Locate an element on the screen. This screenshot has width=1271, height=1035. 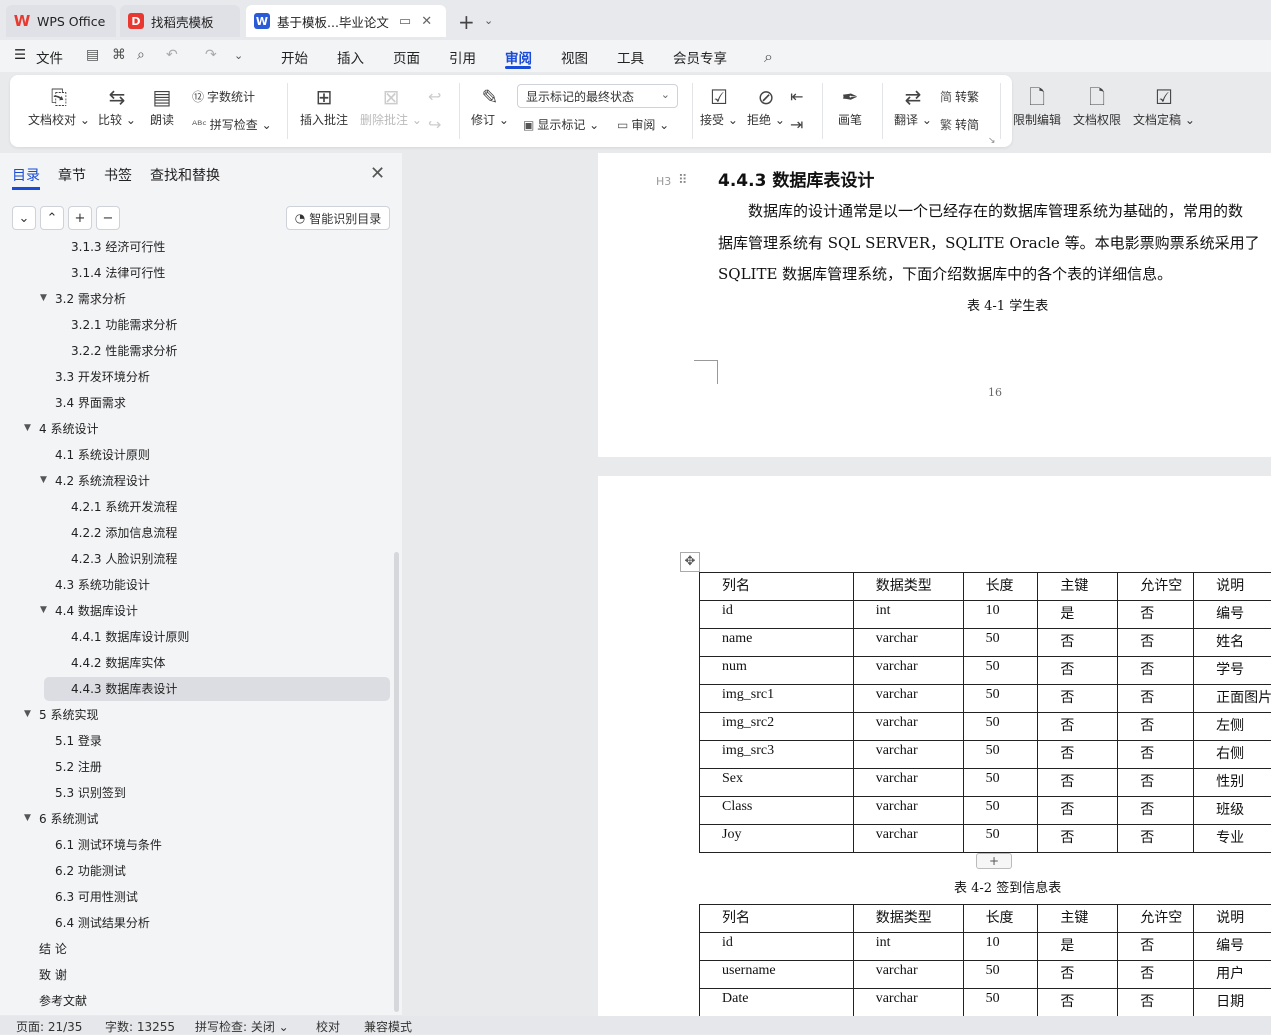
page-indicator: 页面: 21/35 is located at coordinates (49, 1026).